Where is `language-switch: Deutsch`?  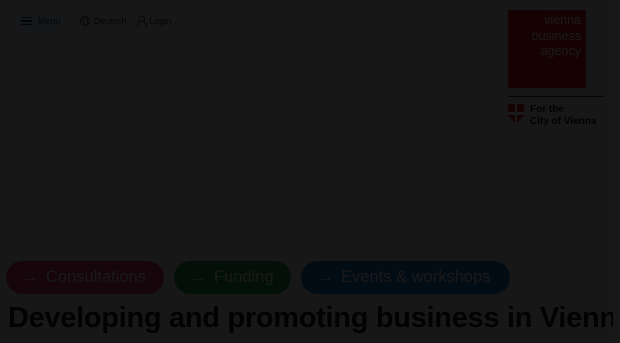 language-switch: Deutsch is located at coordinates (103, 20).